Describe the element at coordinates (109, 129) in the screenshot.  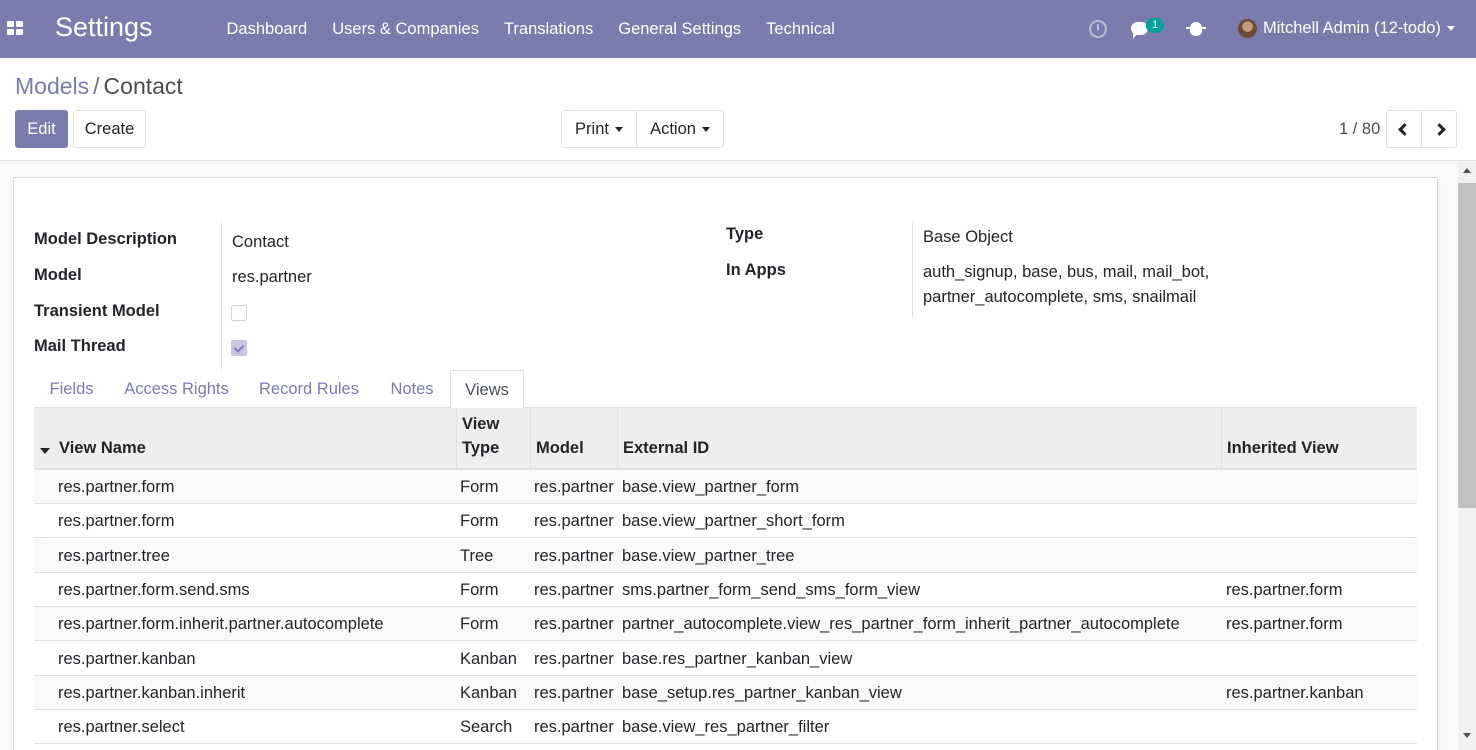
I see `create-button: Create` at that location.